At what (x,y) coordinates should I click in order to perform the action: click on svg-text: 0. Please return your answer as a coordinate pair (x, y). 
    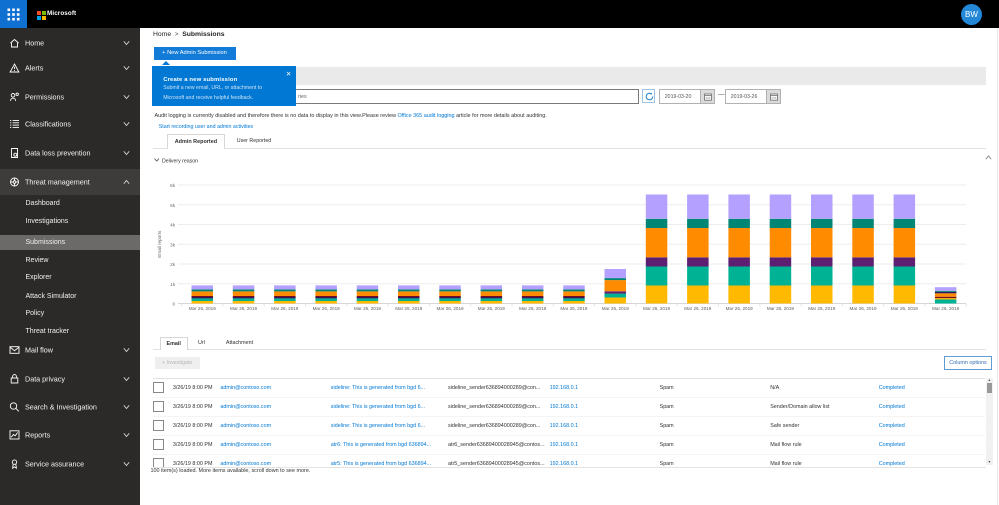
    Looking at the image, I should click on (173, 304).